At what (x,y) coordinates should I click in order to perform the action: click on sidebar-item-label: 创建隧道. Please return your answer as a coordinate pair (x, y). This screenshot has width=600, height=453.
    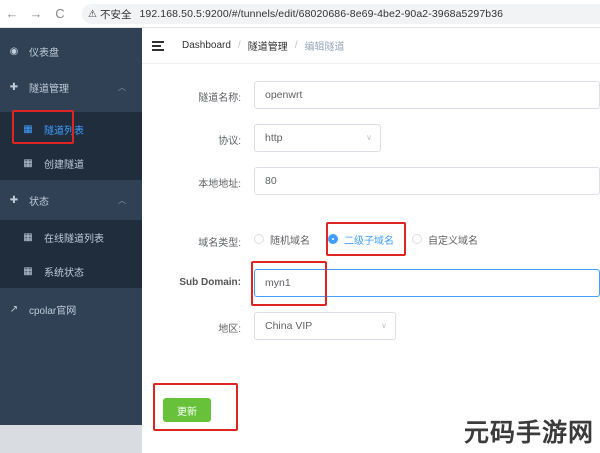
    Looking at the image, I should click on (64, 165).